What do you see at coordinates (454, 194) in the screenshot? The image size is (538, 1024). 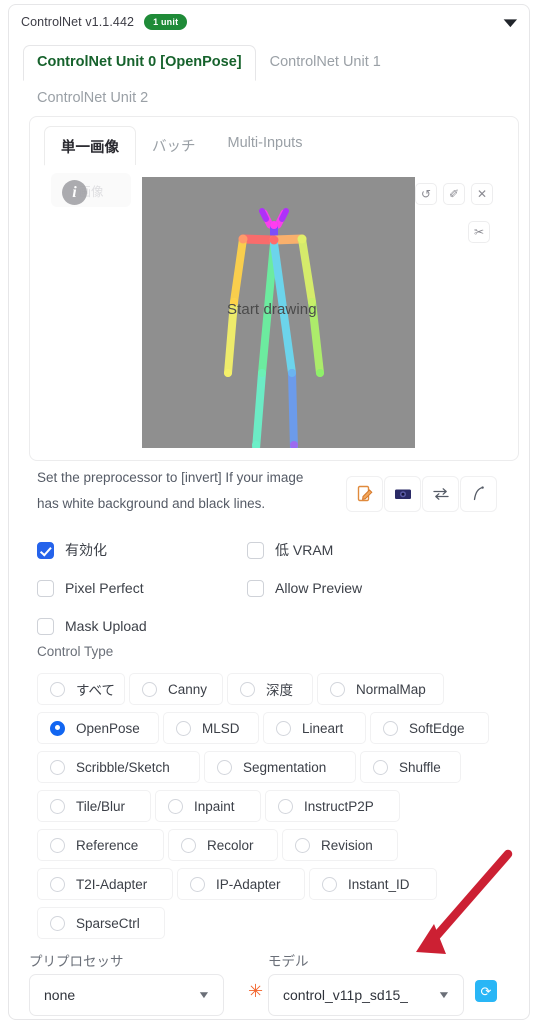 I see `eraser-icon: ✐` at bounding box center [454, 194].